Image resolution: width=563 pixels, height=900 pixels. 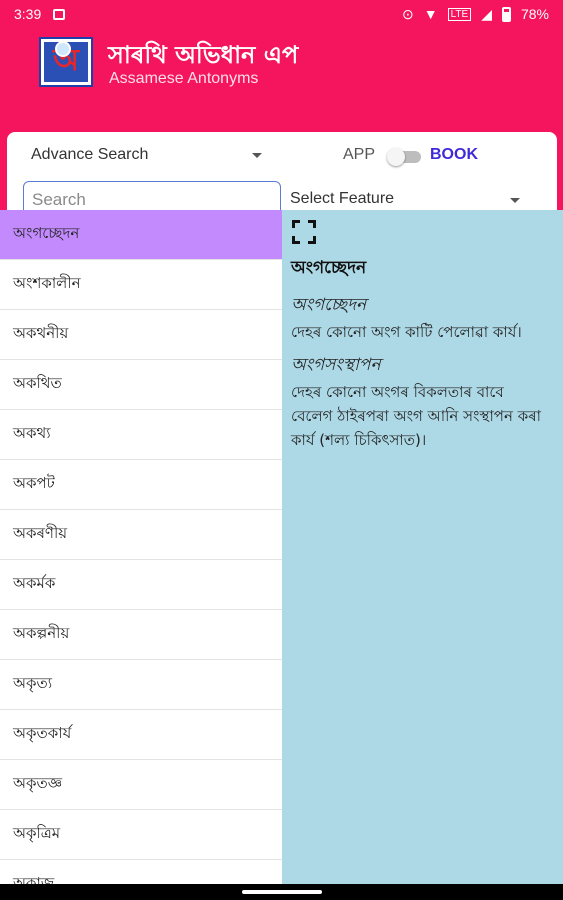 What do you see at coordinates (141, 735) in the screenshot?
I see `list-item: অকৃতকাৰ্য` at bounding box center [141, 735].